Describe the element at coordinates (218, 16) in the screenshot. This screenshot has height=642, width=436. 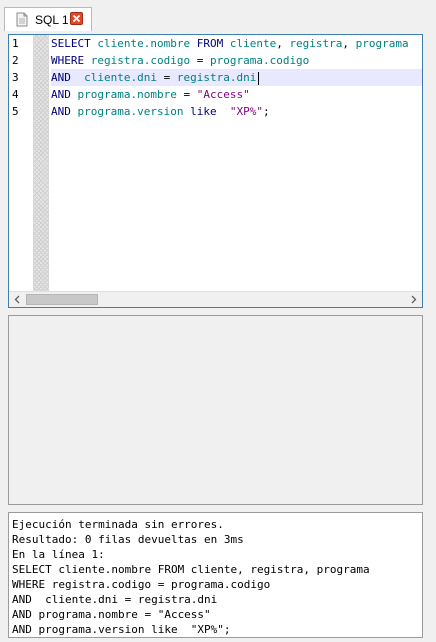
I see `tab-bar: SQL 1` at that location.